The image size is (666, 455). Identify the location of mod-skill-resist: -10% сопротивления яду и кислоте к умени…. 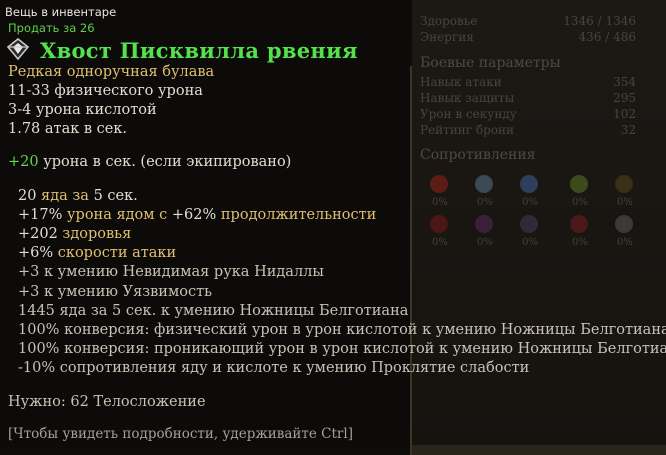
(274, 368).